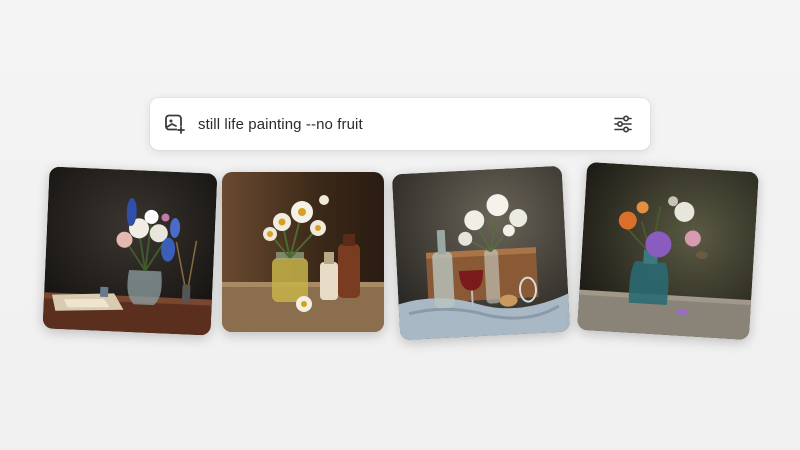 This screenshot has width=800, height=450. I want to click on sliders-icon, so click(623, 124).